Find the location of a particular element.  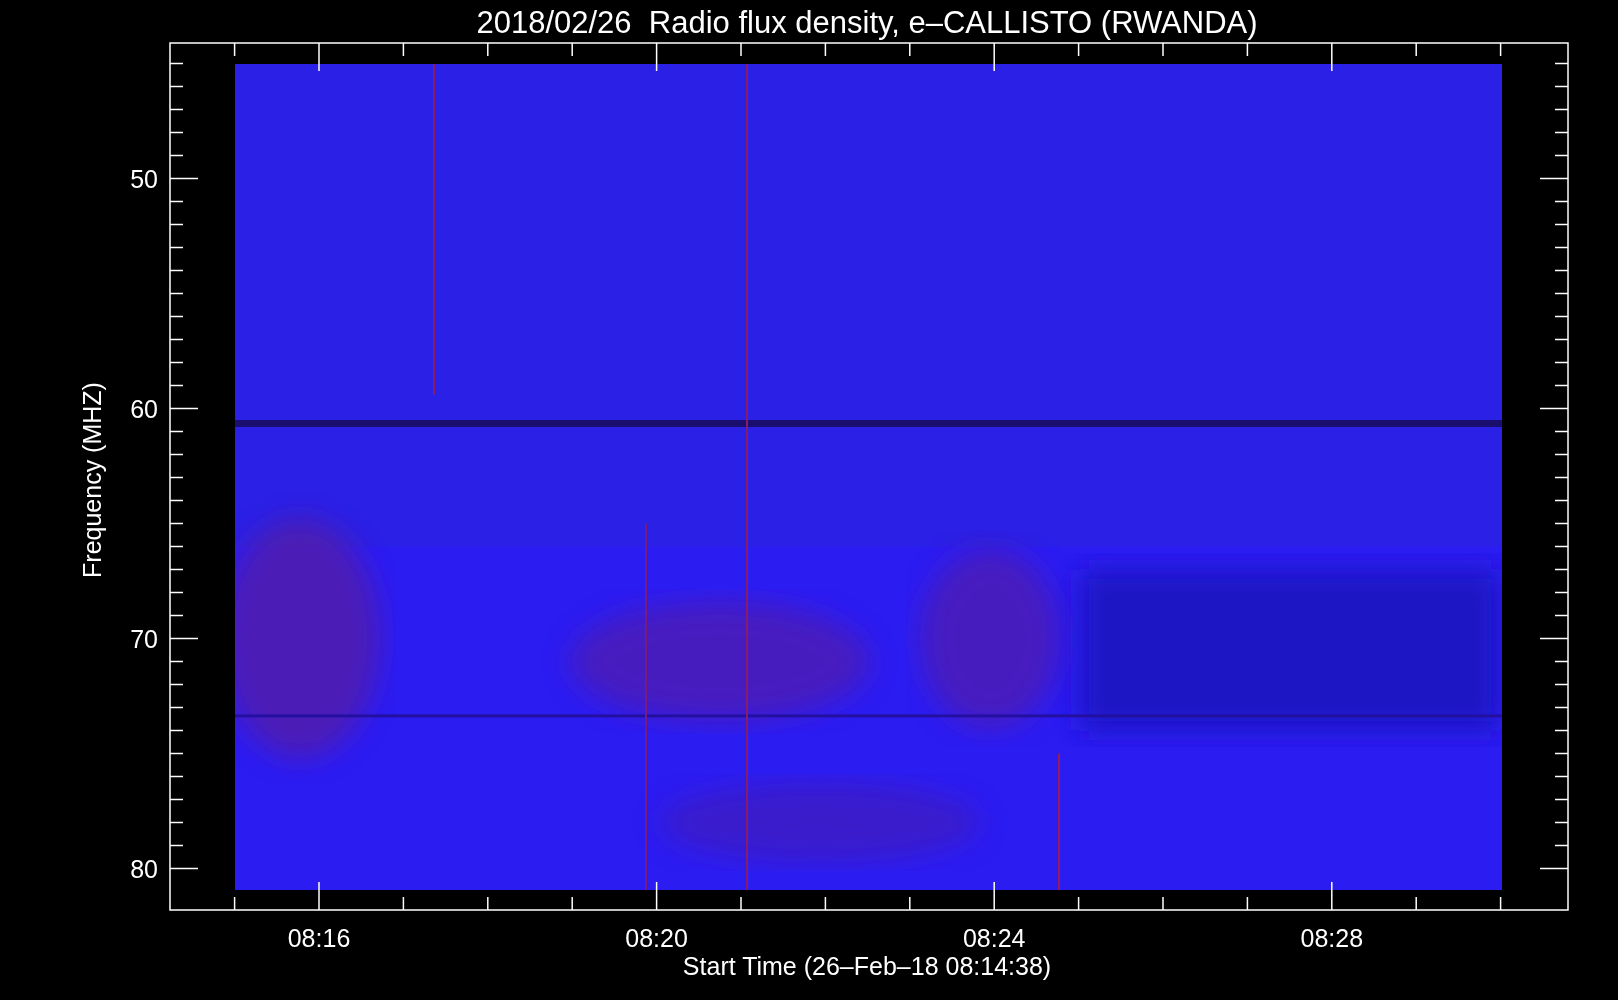

x-axis-title: Start Time (26–Feb–18 08:14:38) is located at coordinates (867, 966).